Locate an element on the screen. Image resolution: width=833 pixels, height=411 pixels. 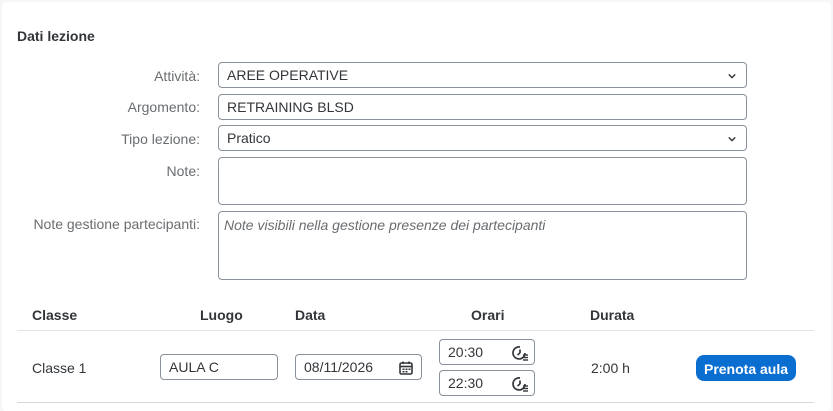
table-row-divider is located at coordinates (415, 402).